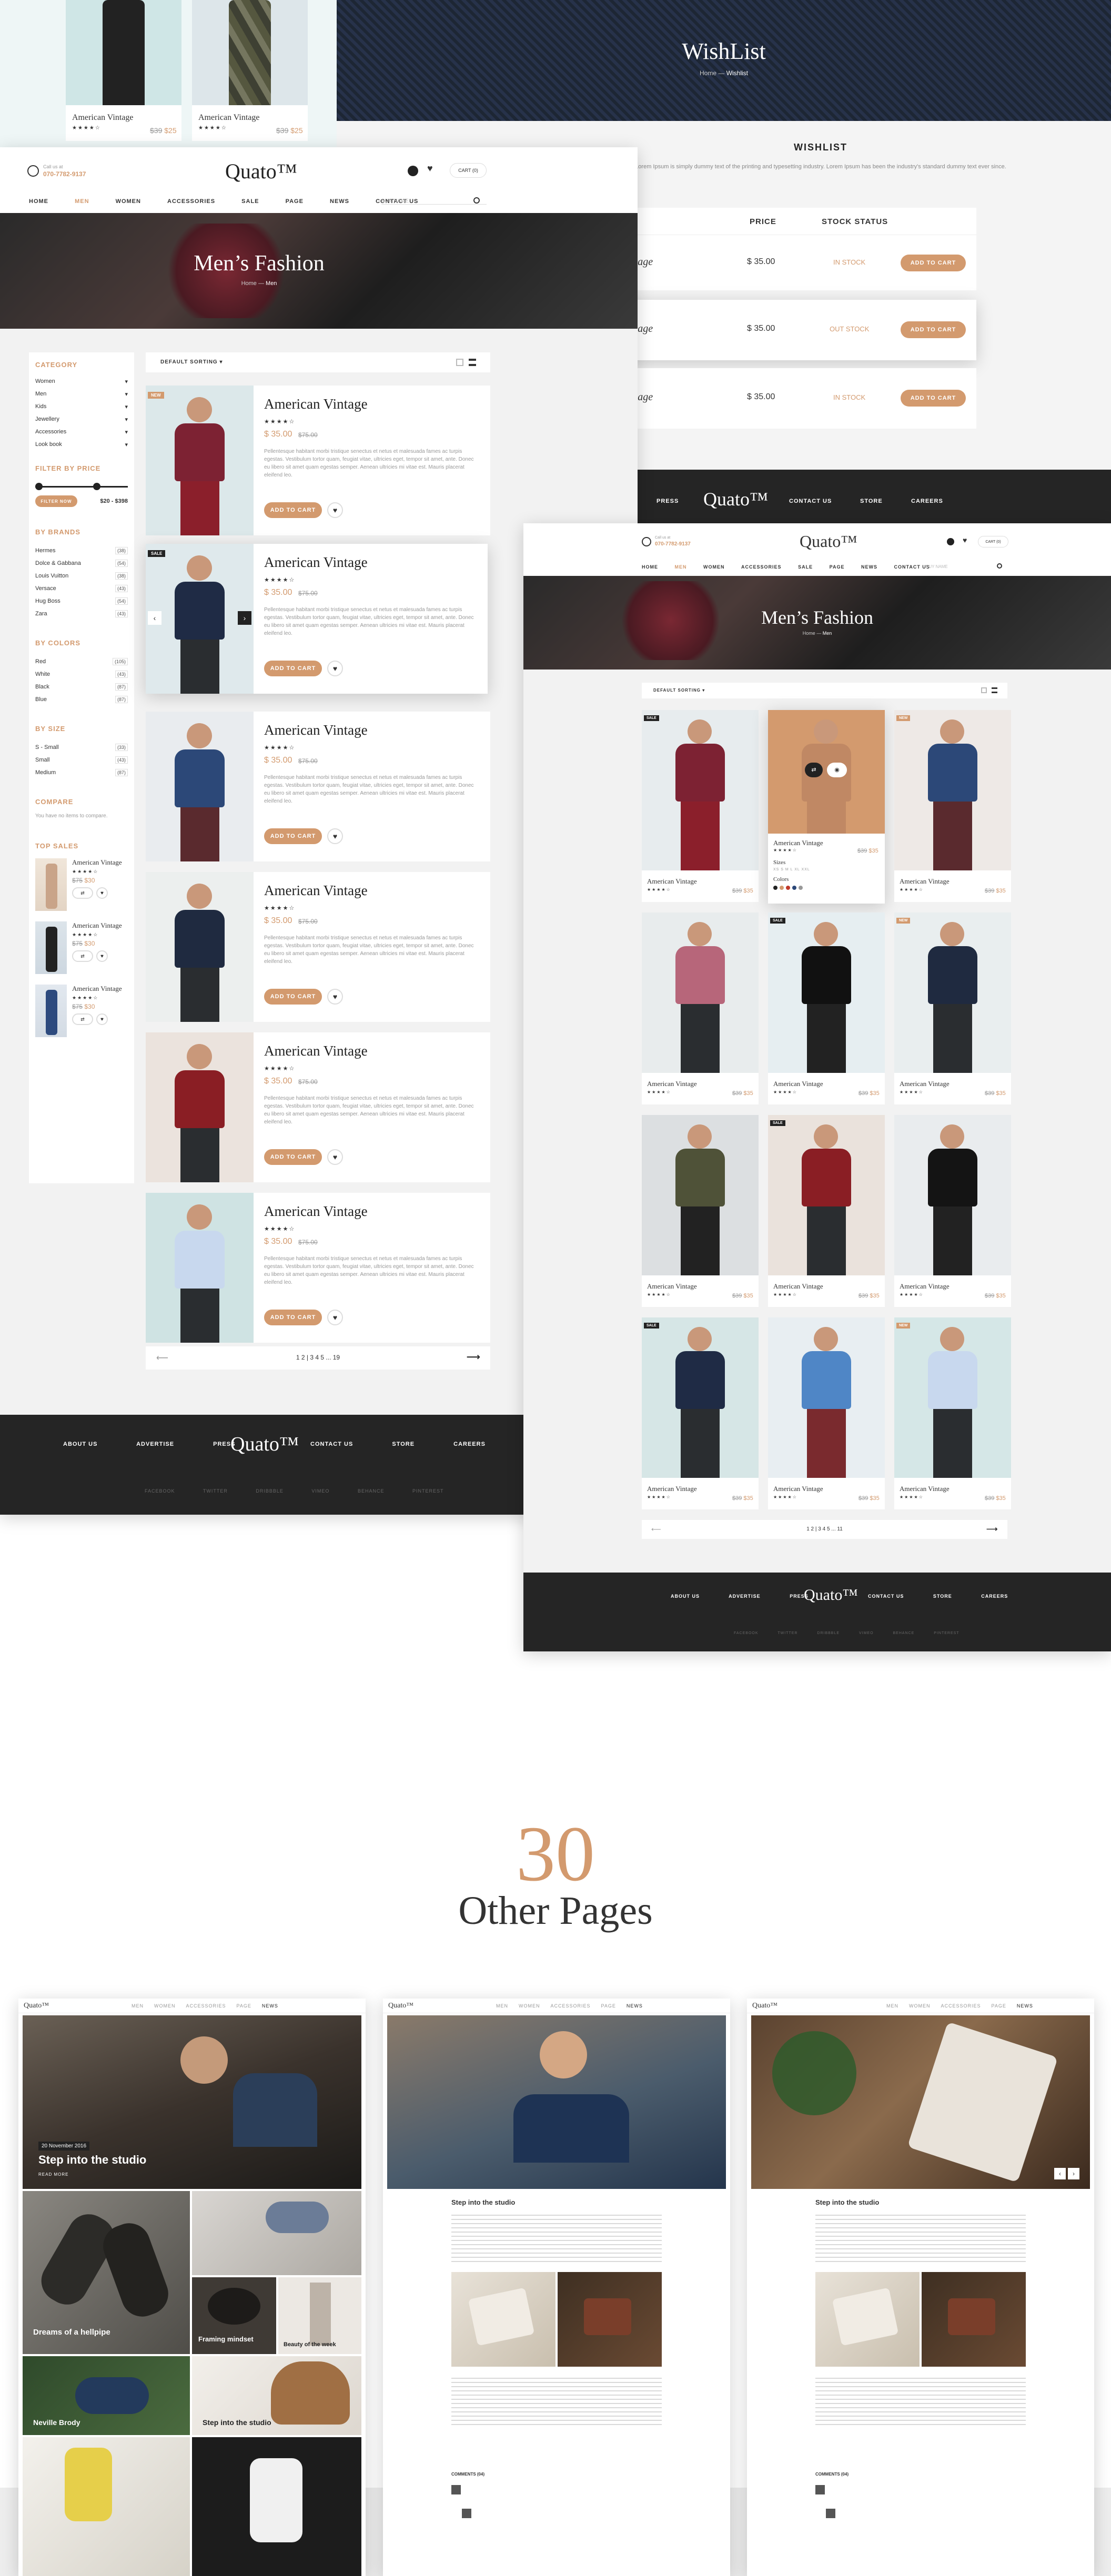  Describe the element at coordinates (1060, 2173) in the screenshot. I see `slider-prev-icon: ‹` at that location.